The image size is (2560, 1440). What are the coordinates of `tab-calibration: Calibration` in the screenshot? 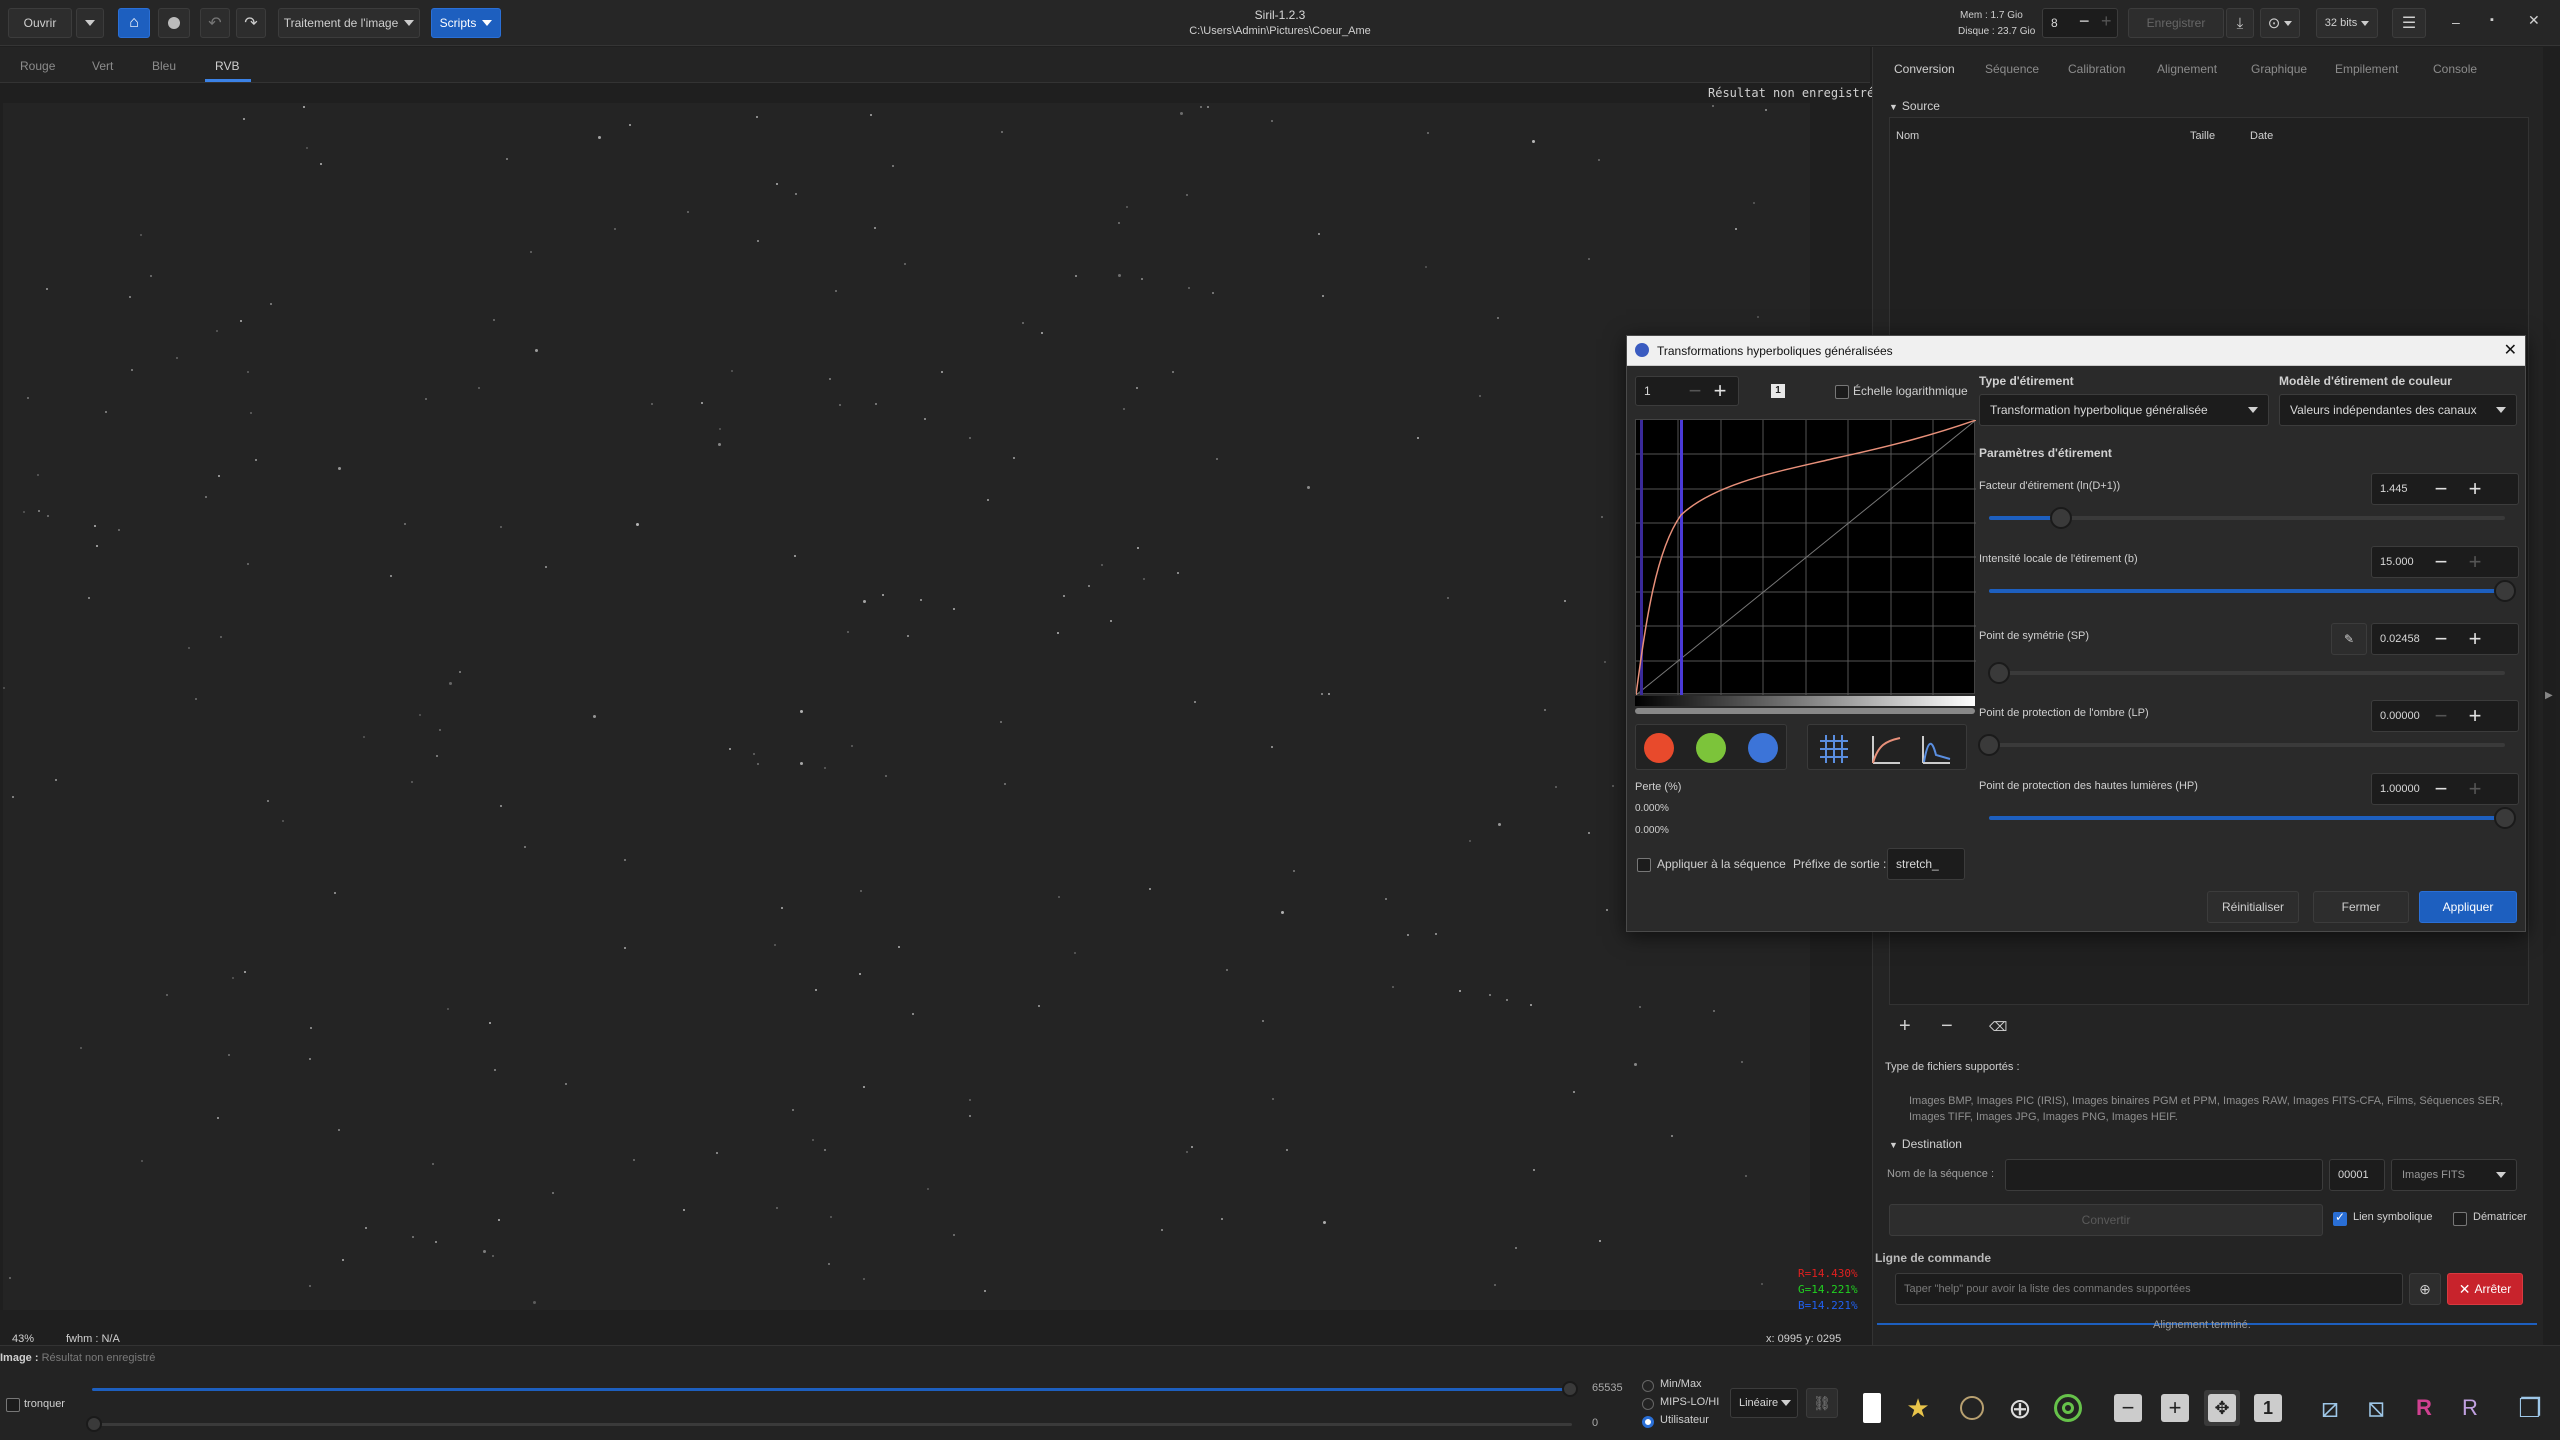 It's located at (2096, 69).